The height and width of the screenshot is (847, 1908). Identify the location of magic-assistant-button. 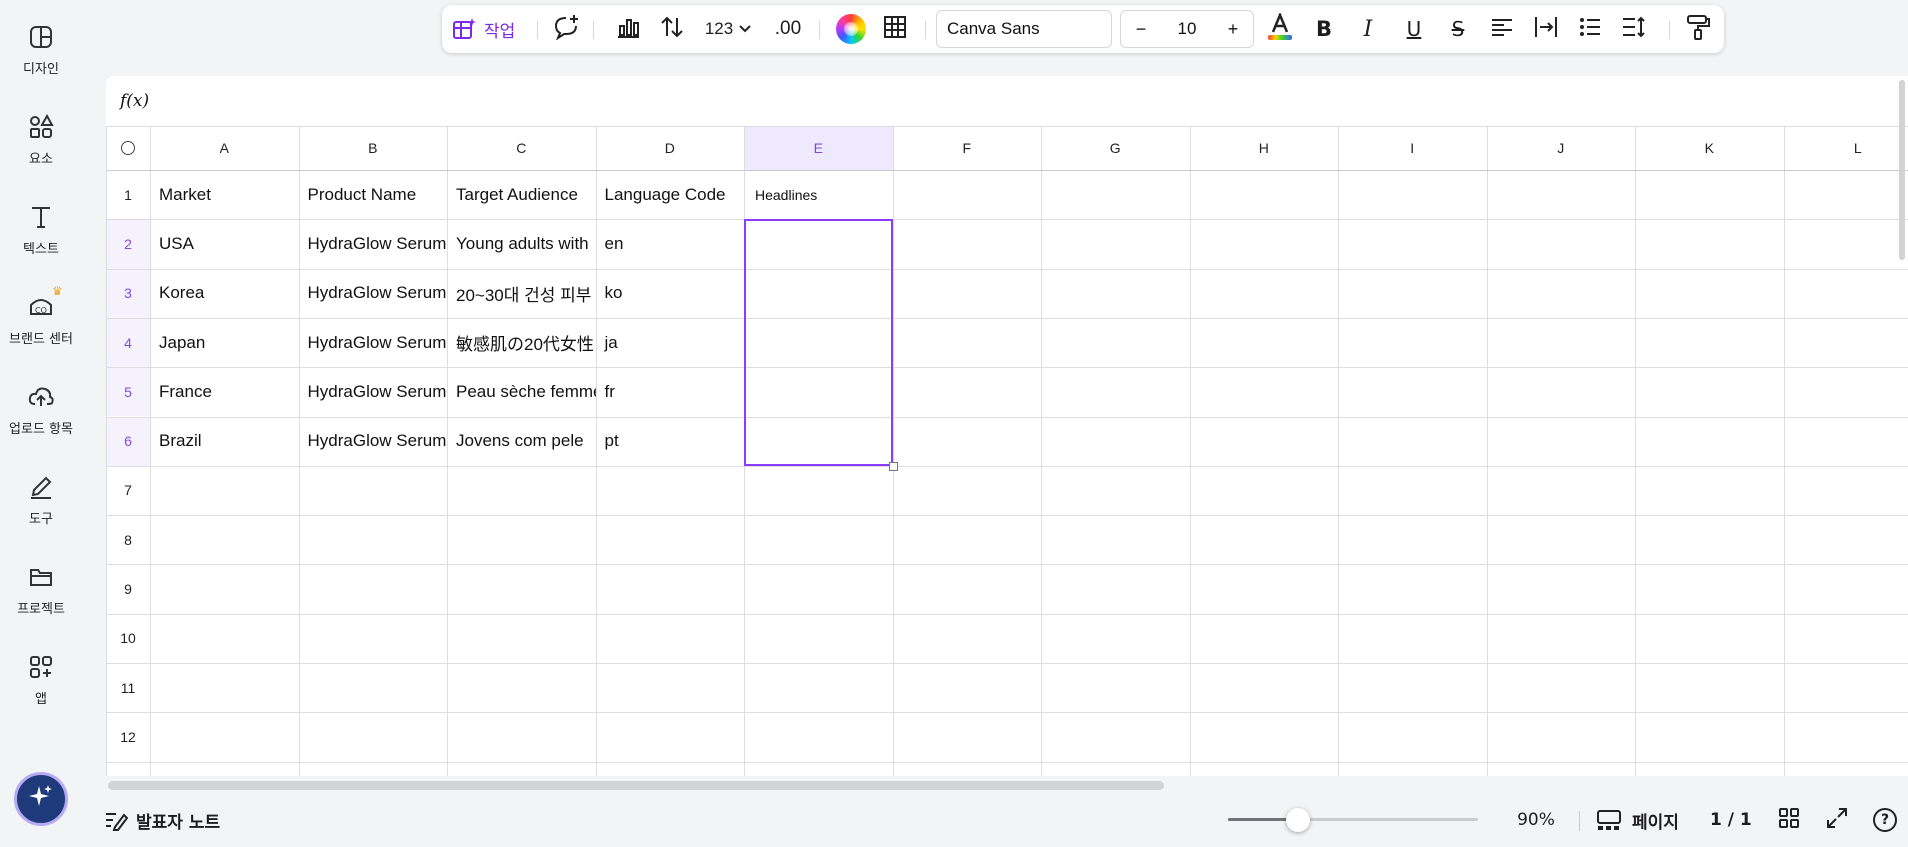
(41, 799).